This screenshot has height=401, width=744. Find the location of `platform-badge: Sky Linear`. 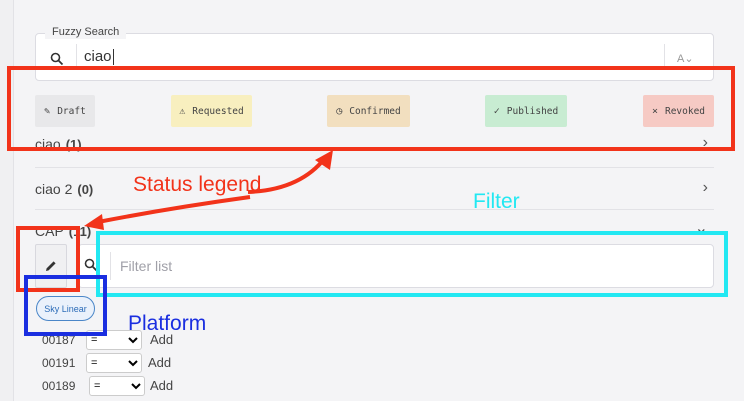

platform-badge: Sky Linear is located at coordinates (65, 308).